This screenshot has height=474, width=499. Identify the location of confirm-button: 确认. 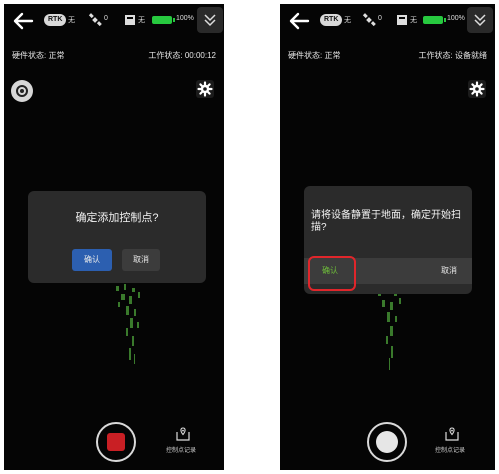
(92, 260).